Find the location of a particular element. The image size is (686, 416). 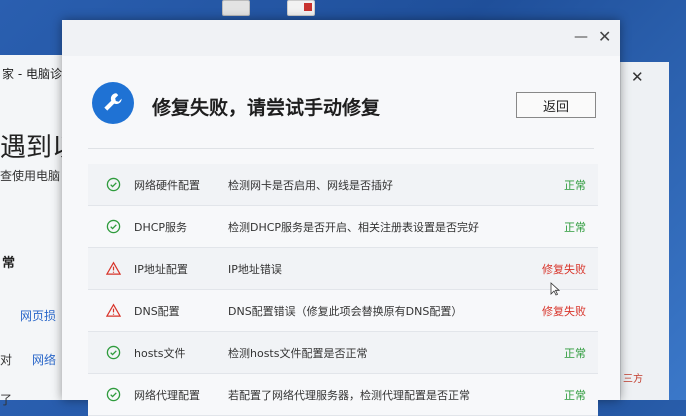

minimize-icon: — is located at coordinates (581, 37).